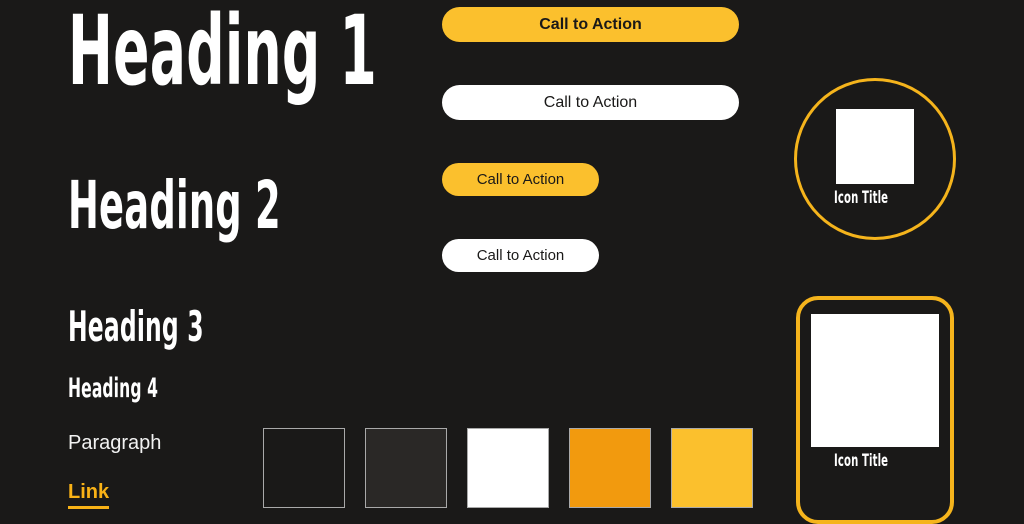  I want to click on heading-4: Heading 4, so click(113, 388).